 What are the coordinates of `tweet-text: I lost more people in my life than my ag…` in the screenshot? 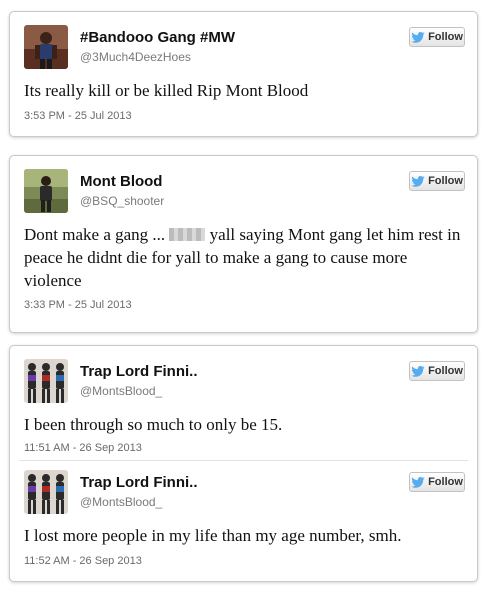 It's located at (213, 535).